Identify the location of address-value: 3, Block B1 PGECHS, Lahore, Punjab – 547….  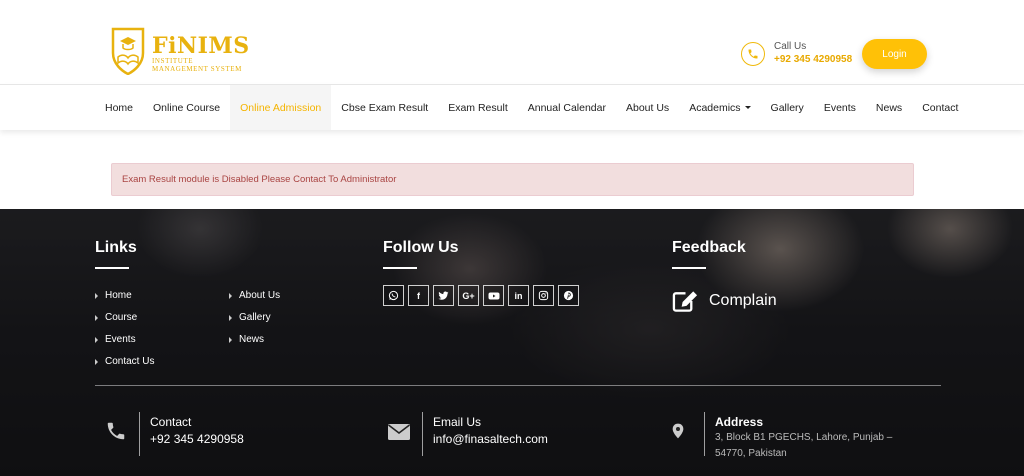
(804, 445).